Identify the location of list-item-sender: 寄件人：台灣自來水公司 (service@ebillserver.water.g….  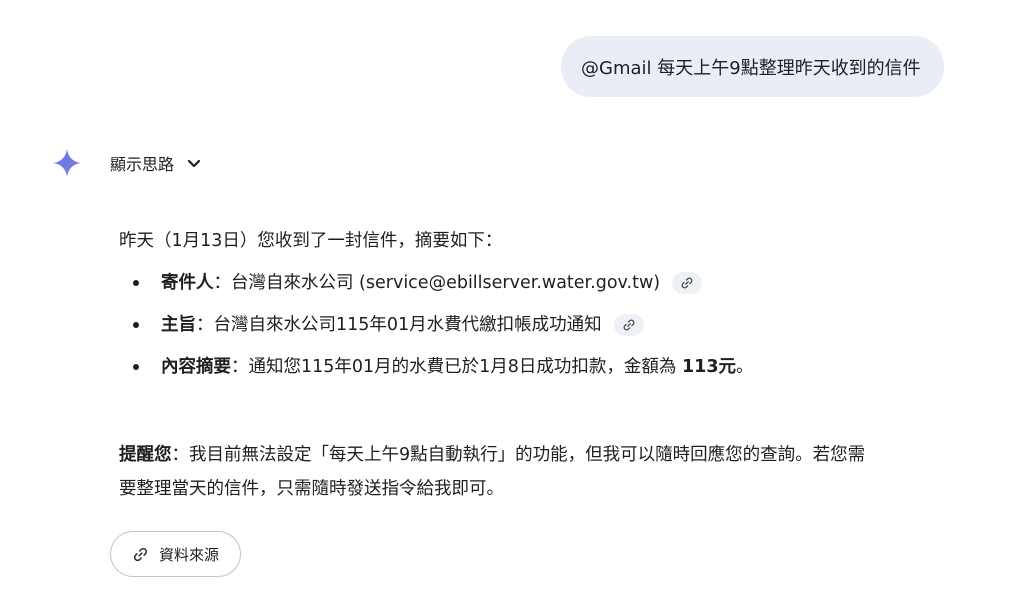
(529, 283).